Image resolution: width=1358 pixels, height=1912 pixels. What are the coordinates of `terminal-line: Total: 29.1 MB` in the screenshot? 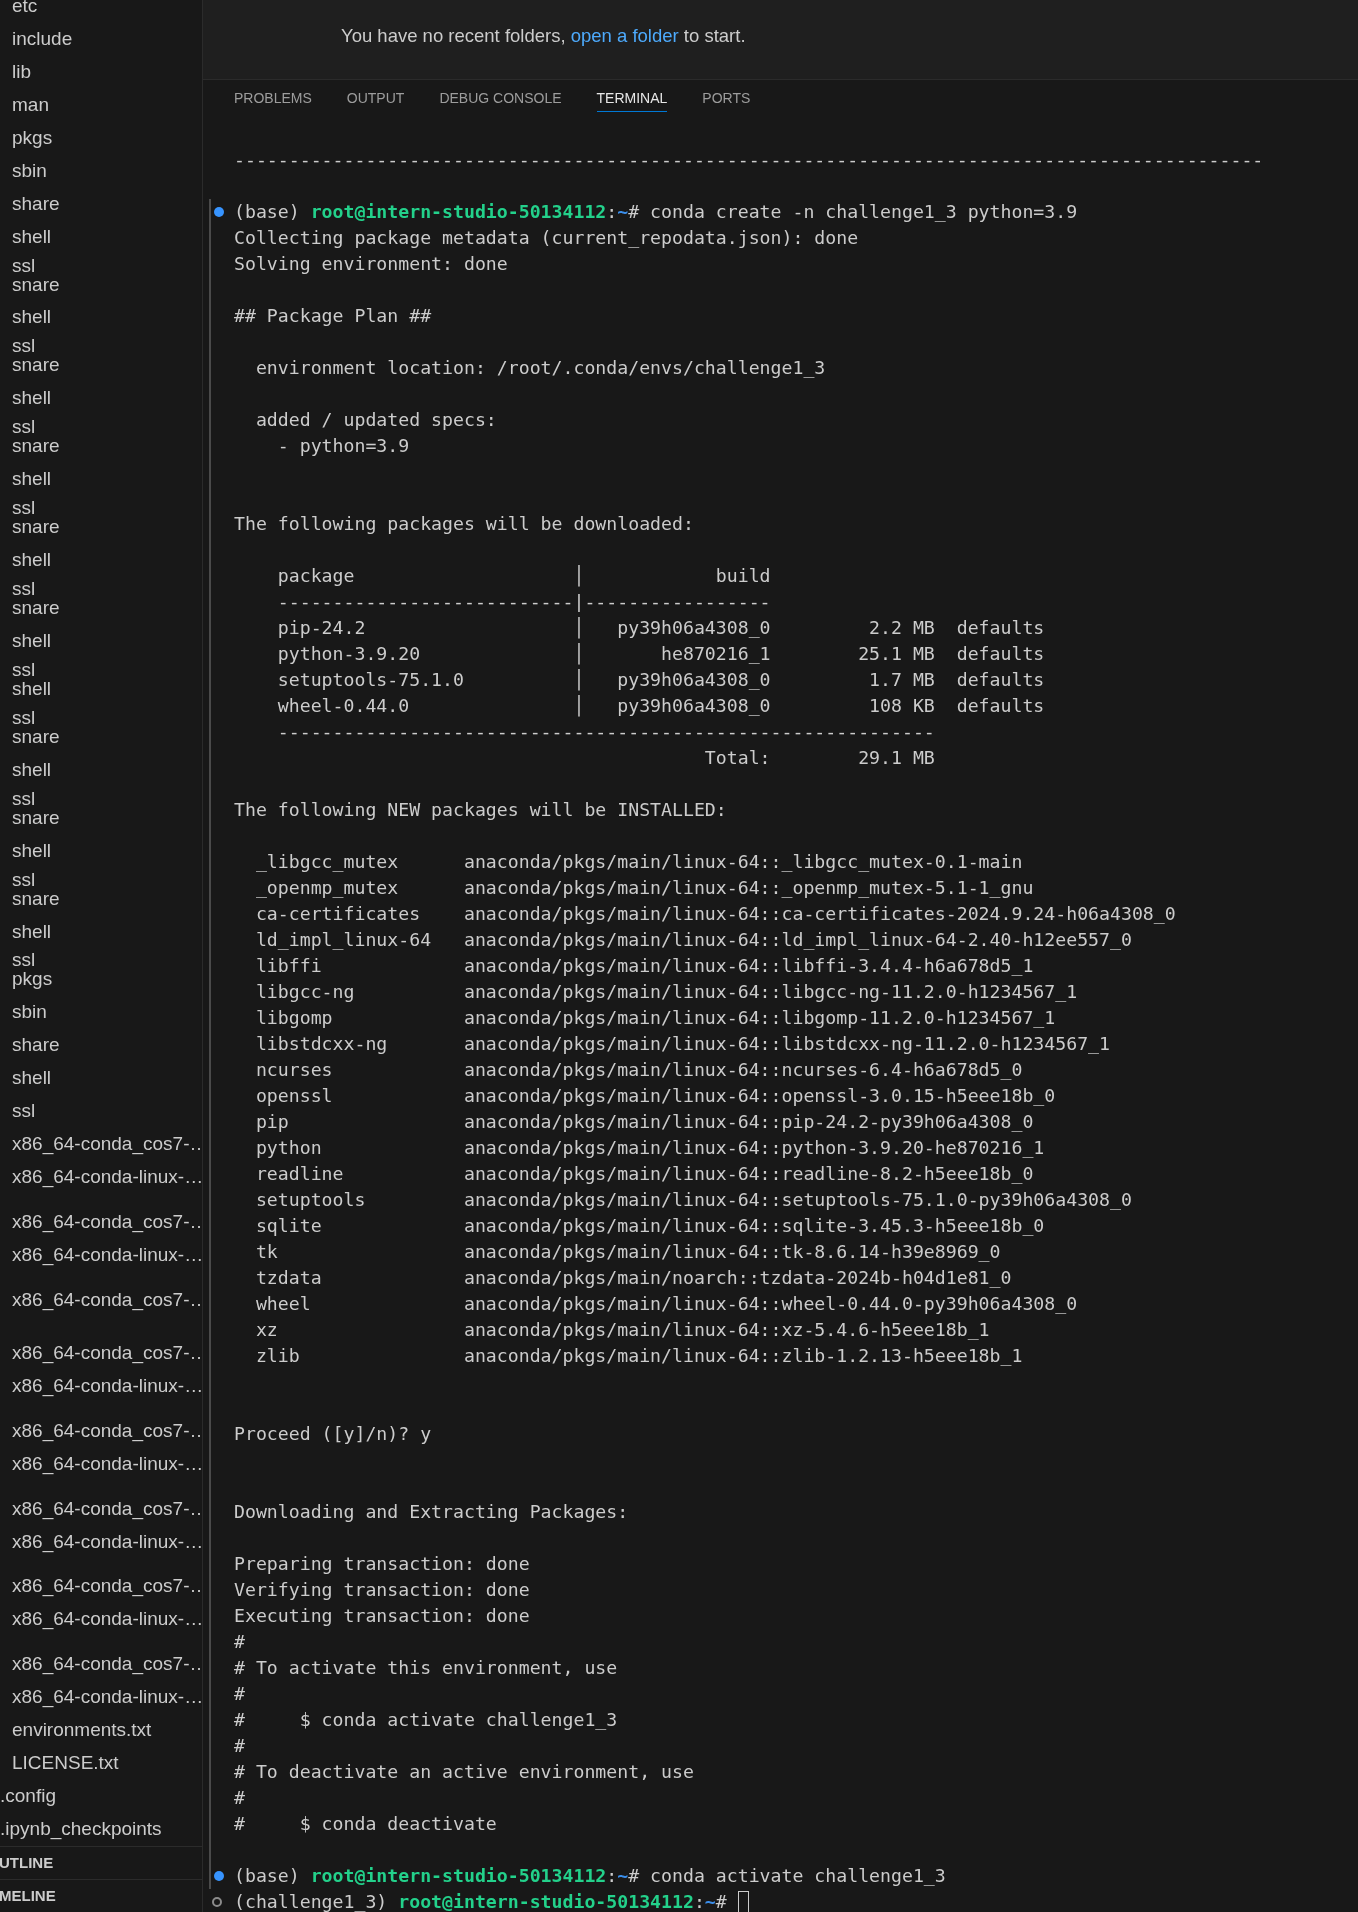 It's located at (819, 758).